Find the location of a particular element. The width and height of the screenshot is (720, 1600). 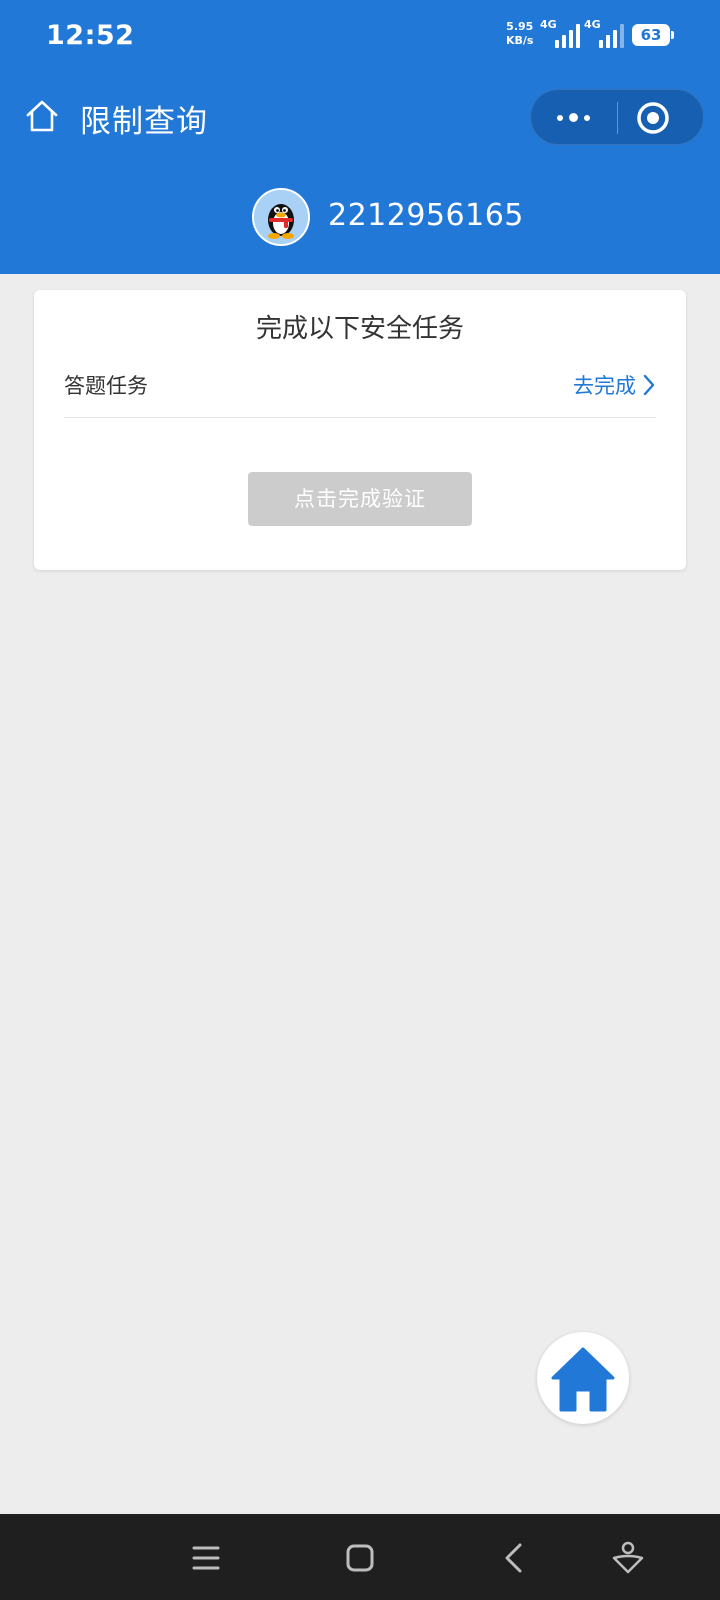

task-action-label: 去完成 is located at coordinates (604, 386).